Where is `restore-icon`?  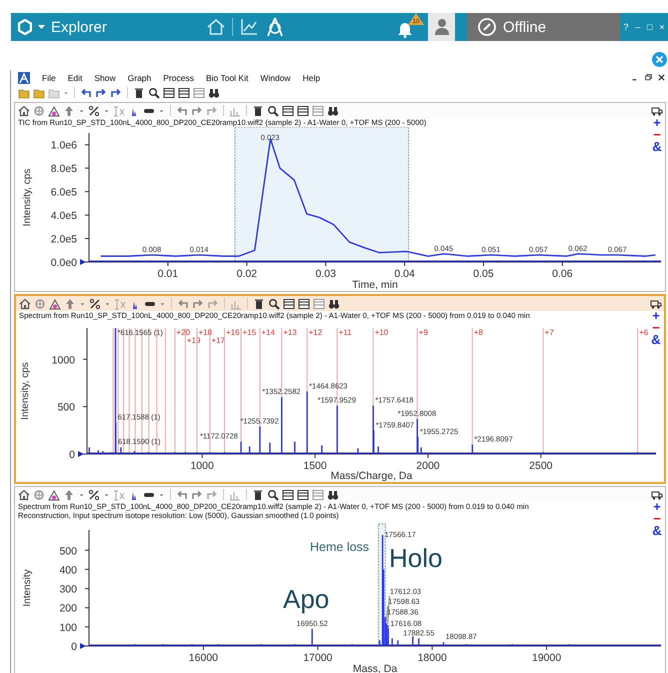 restore-icon is located at coordinates (648, 77).